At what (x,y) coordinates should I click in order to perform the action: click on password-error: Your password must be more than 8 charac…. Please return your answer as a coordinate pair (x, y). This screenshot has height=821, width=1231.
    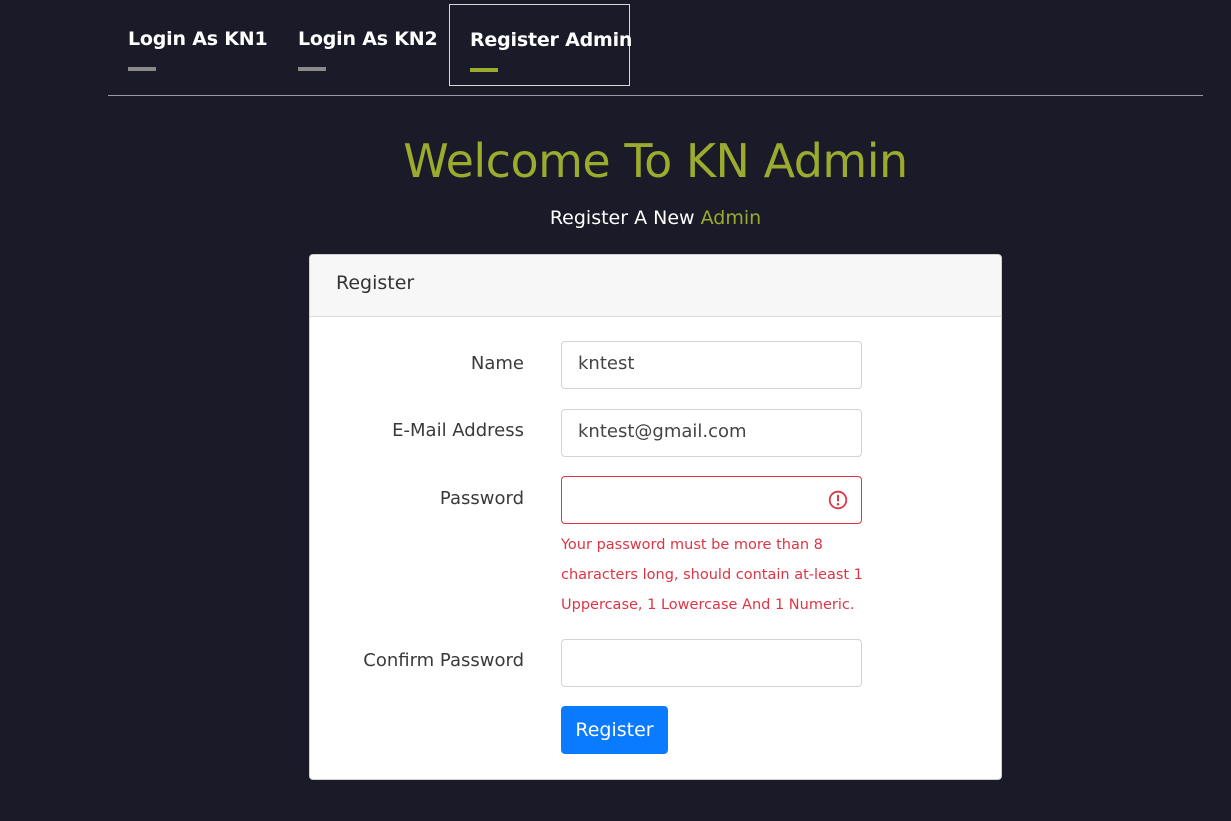
    Looking at the image, I should click on (721, 575).